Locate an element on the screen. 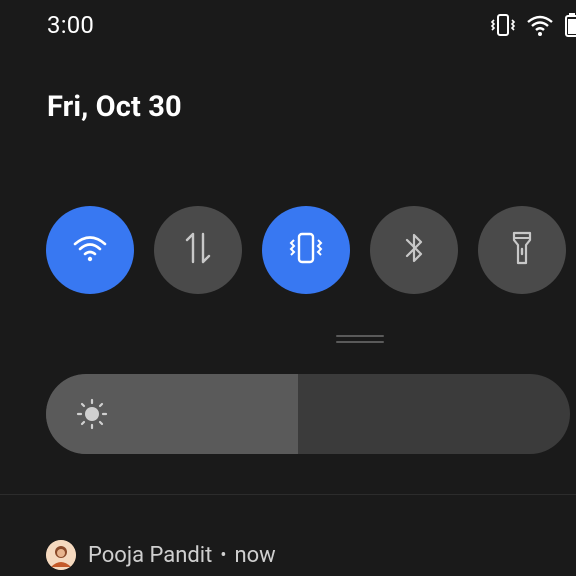 This screenshot has width=576, height=576. wifi-tile is located at coordinates (90, 250).